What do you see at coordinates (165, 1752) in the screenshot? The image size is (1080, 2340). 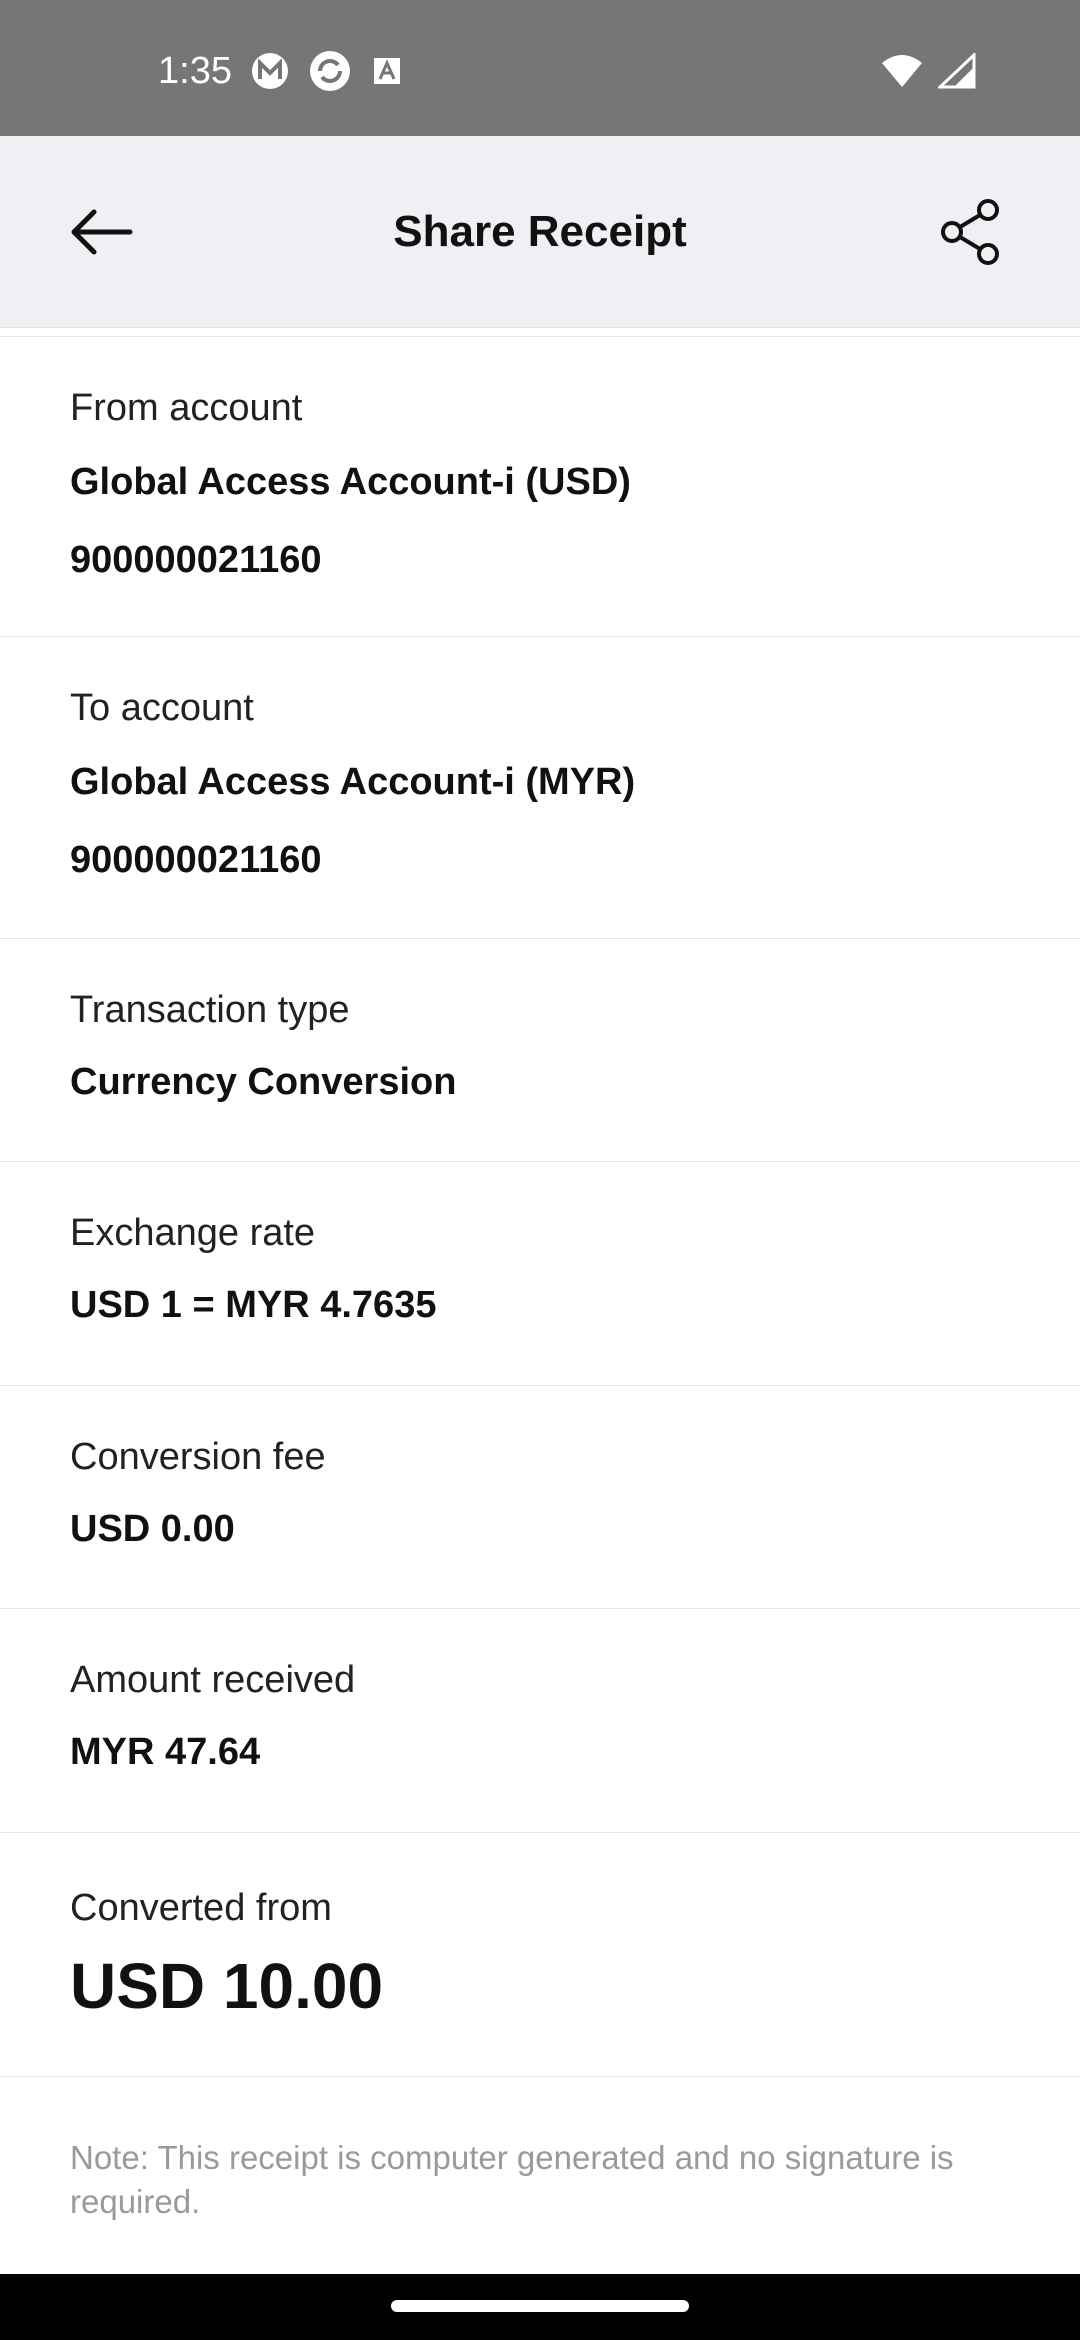 I see `amount-received-value: MYR 47.64` at bounding box center [165, 1752].